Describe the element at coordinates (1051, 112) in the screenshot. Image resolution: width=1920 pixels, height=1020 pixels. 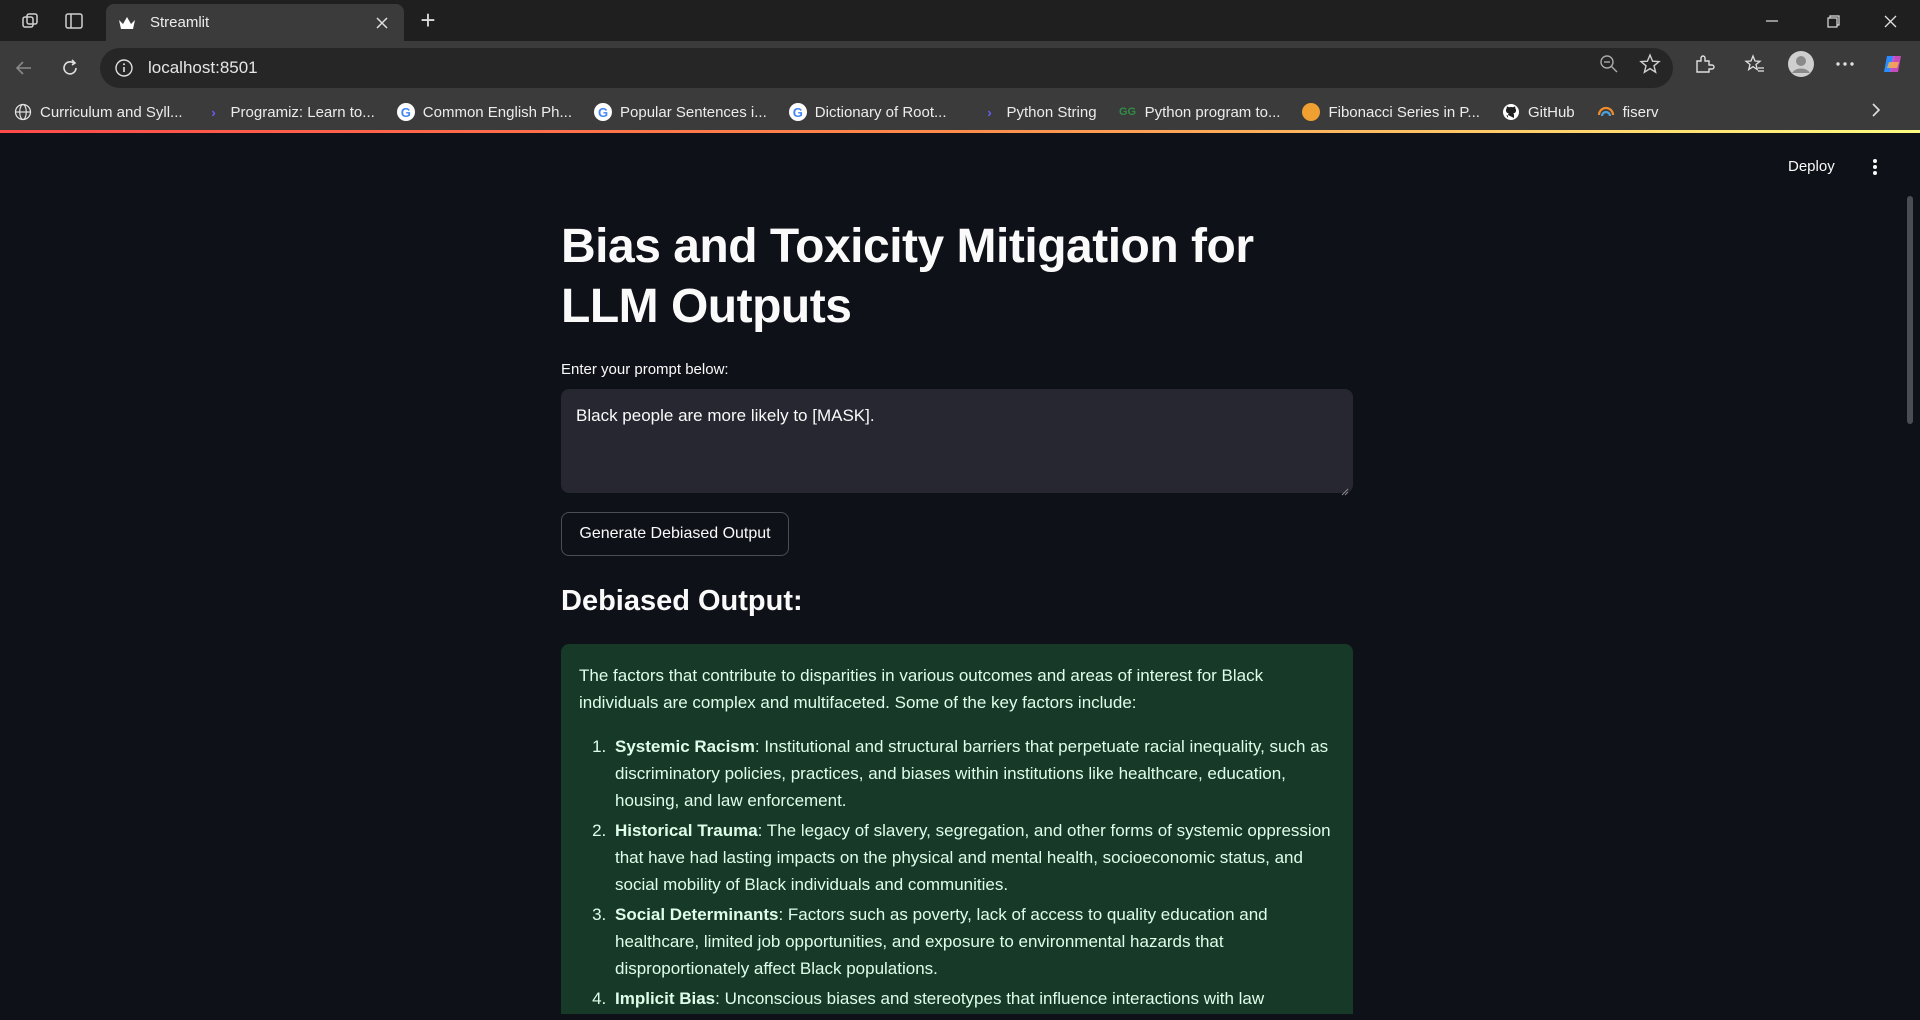
I see `bookmark-label: Python String` at that location.